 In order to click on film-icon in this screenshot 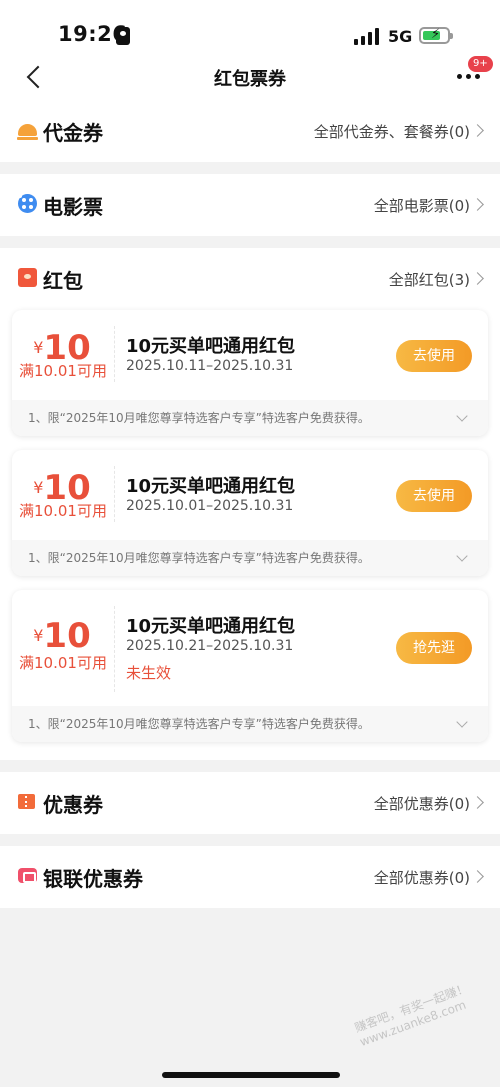, I will do `click(27, 203)`.